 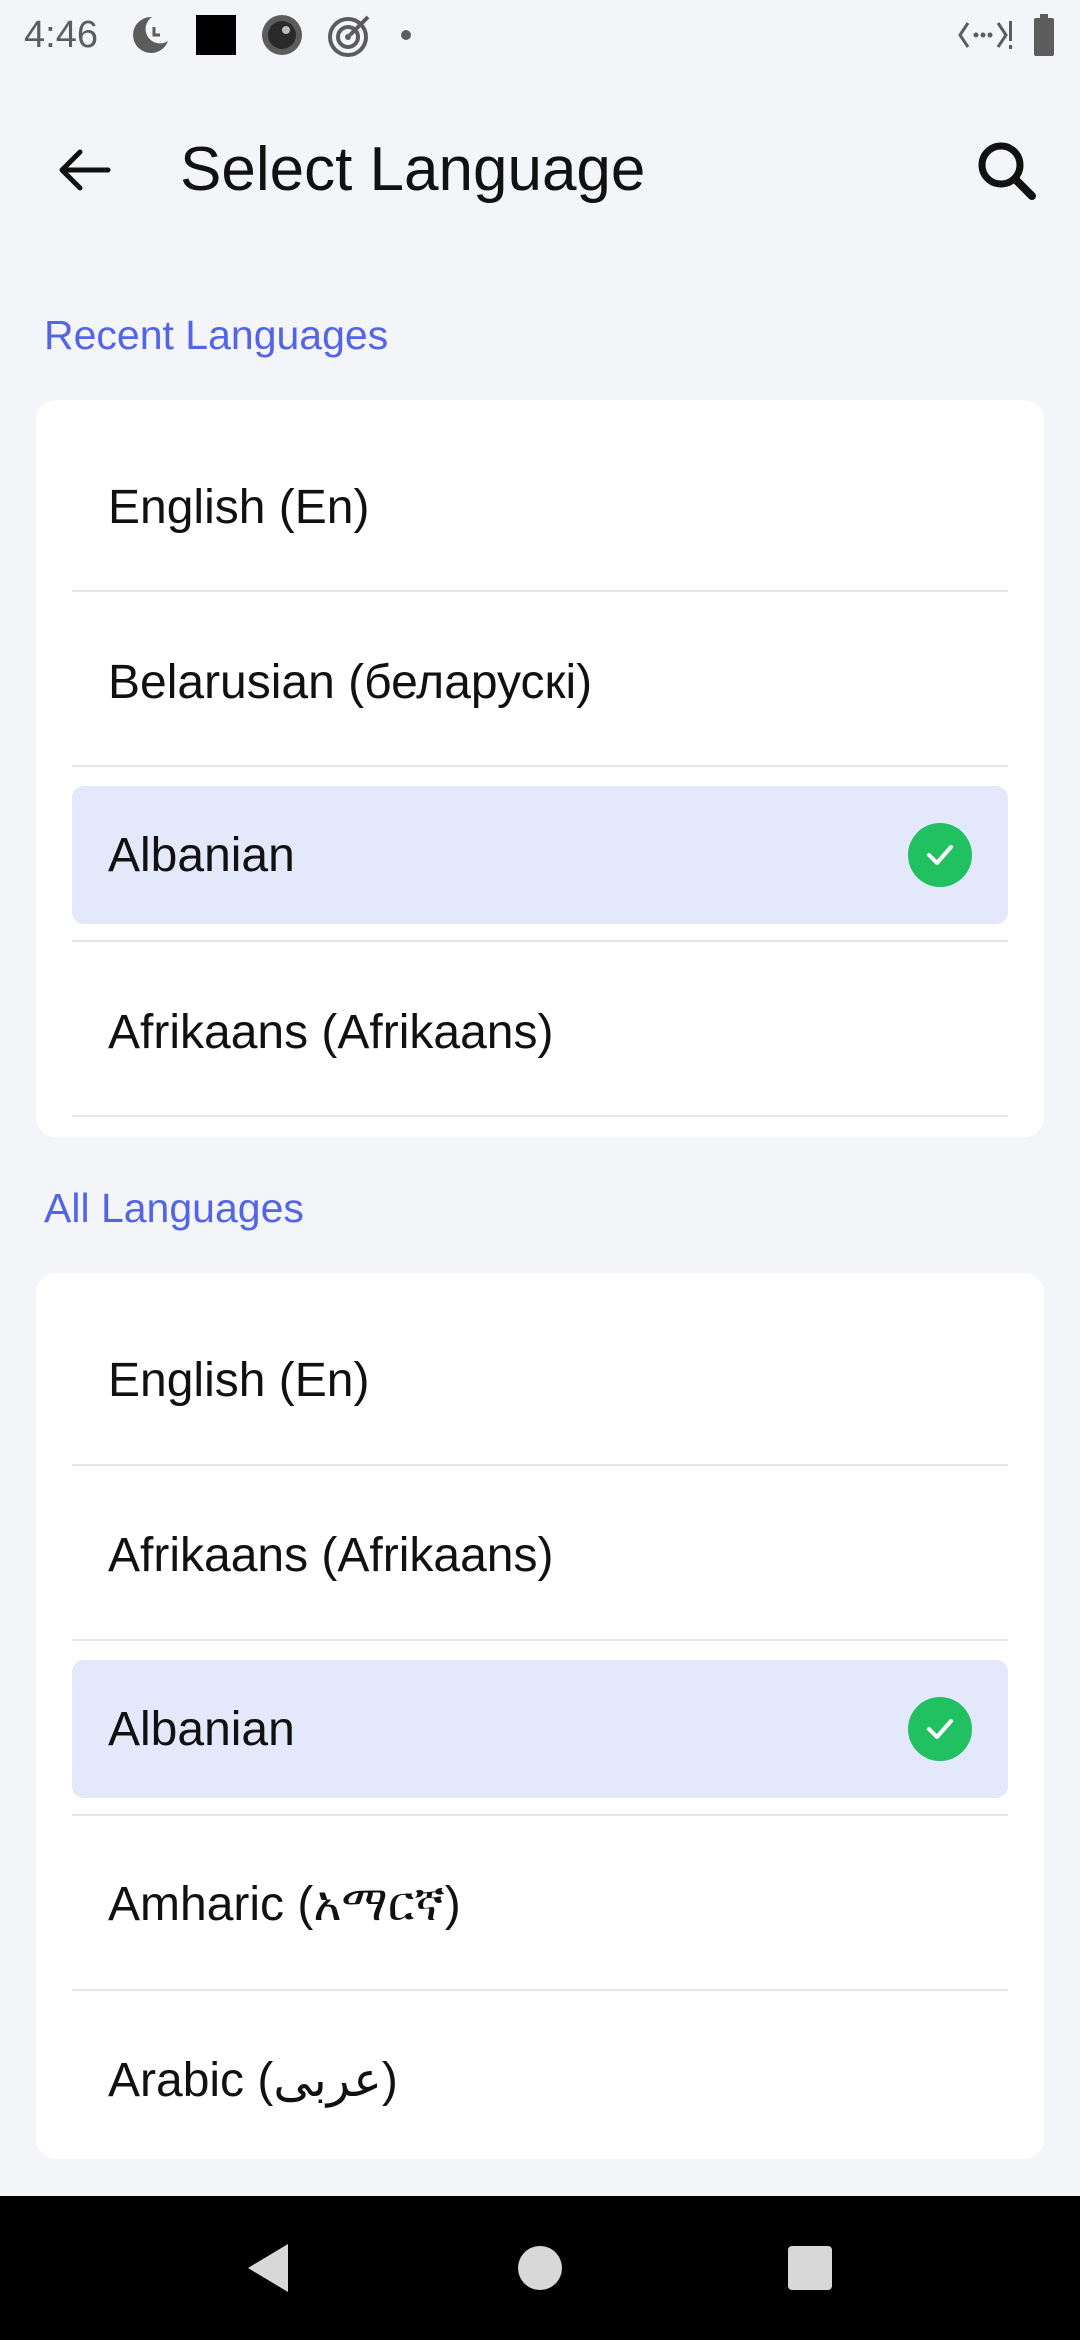 I want to click on search-icon, so click(x=1007, y=171).